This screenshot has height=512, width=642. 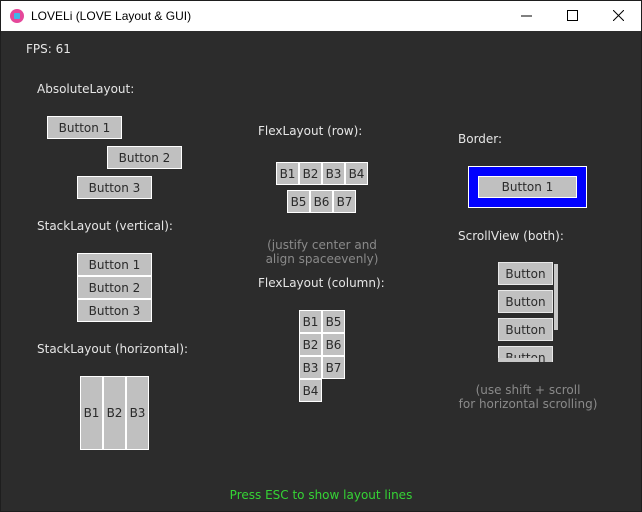 I want to click on flex-row-button-2: B2, so click(x=310, y=173).